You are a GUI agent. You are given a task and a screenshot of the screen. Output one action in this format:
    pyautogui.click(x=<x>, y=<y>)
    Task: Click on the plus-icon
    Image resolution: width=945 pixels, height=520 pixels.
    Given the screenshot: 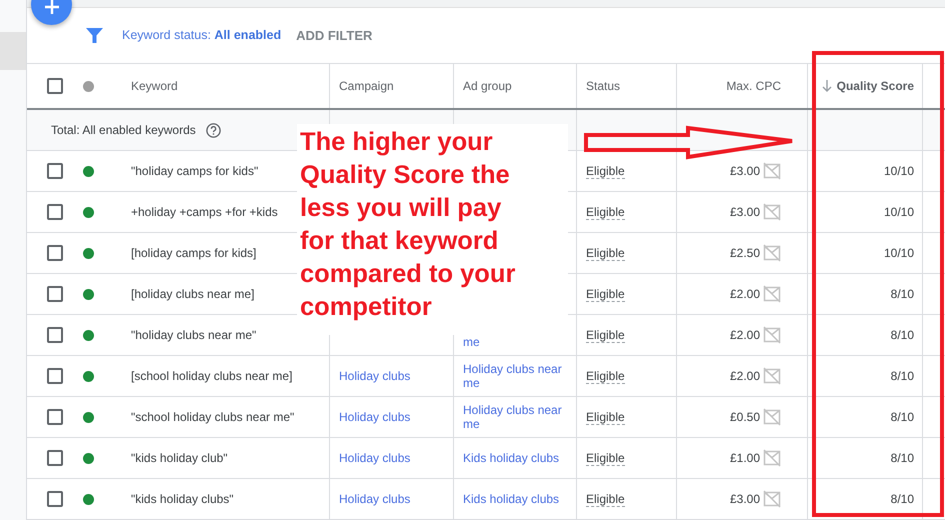 What is the action you would take?
    pyautogui.click(x=52, y=7)
    